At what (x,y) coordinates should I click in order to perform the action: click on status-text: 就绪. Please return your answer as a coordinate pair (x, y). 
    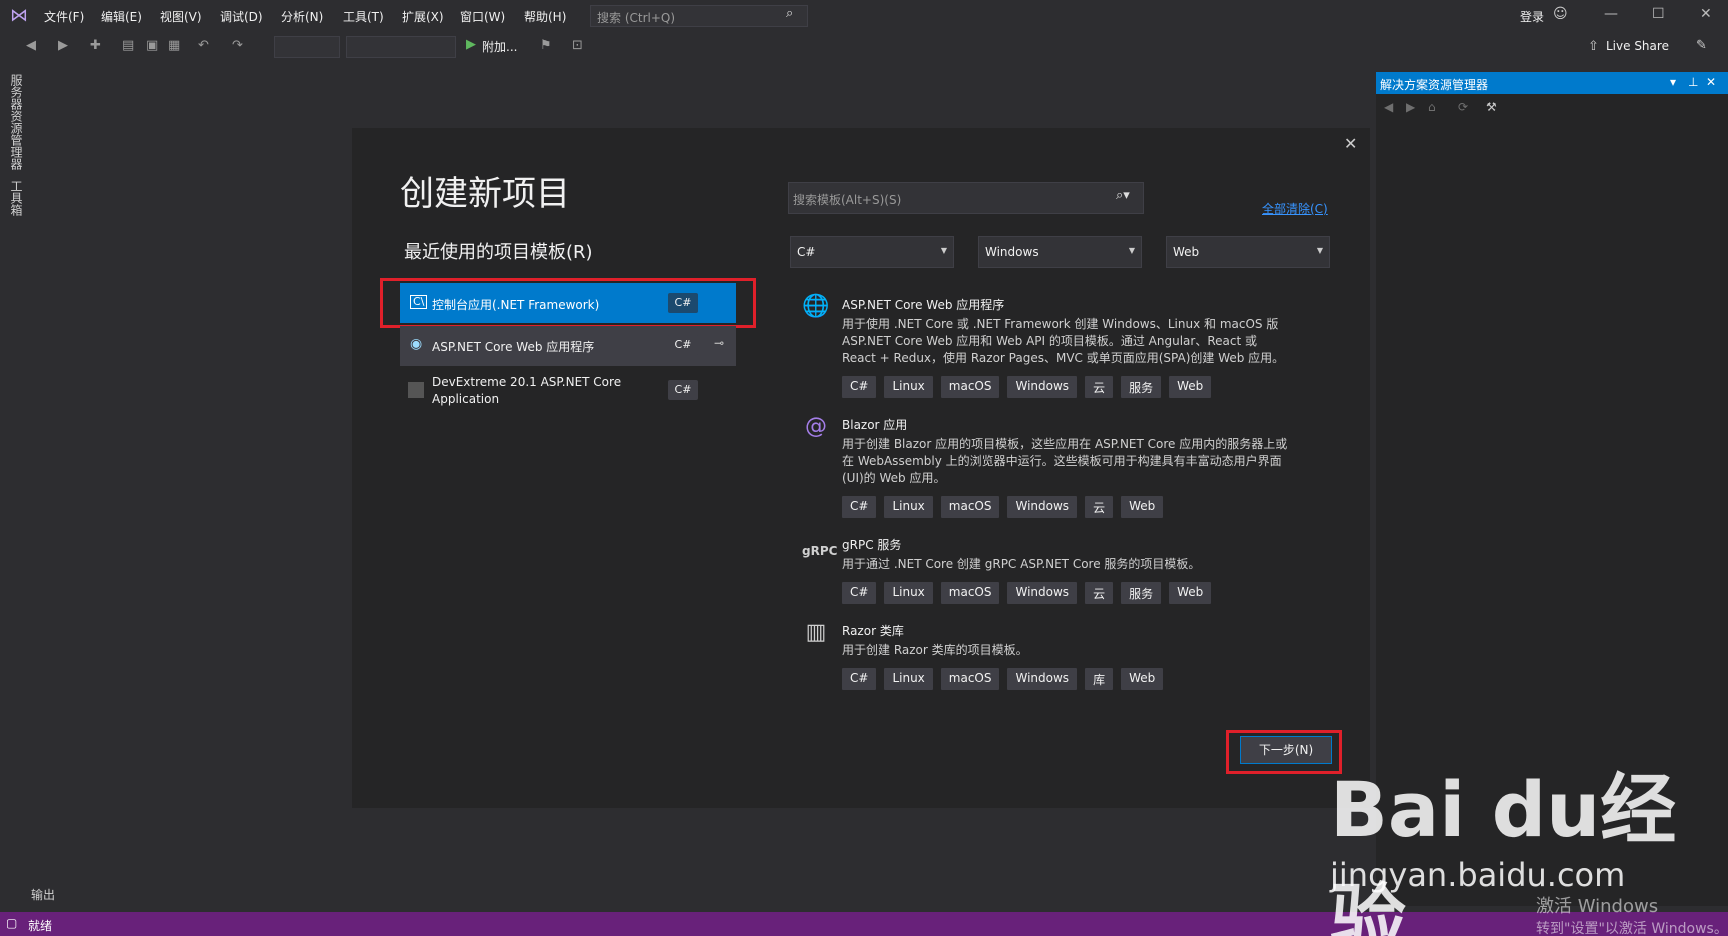
    Looking at the image, I should click on (40, 926).